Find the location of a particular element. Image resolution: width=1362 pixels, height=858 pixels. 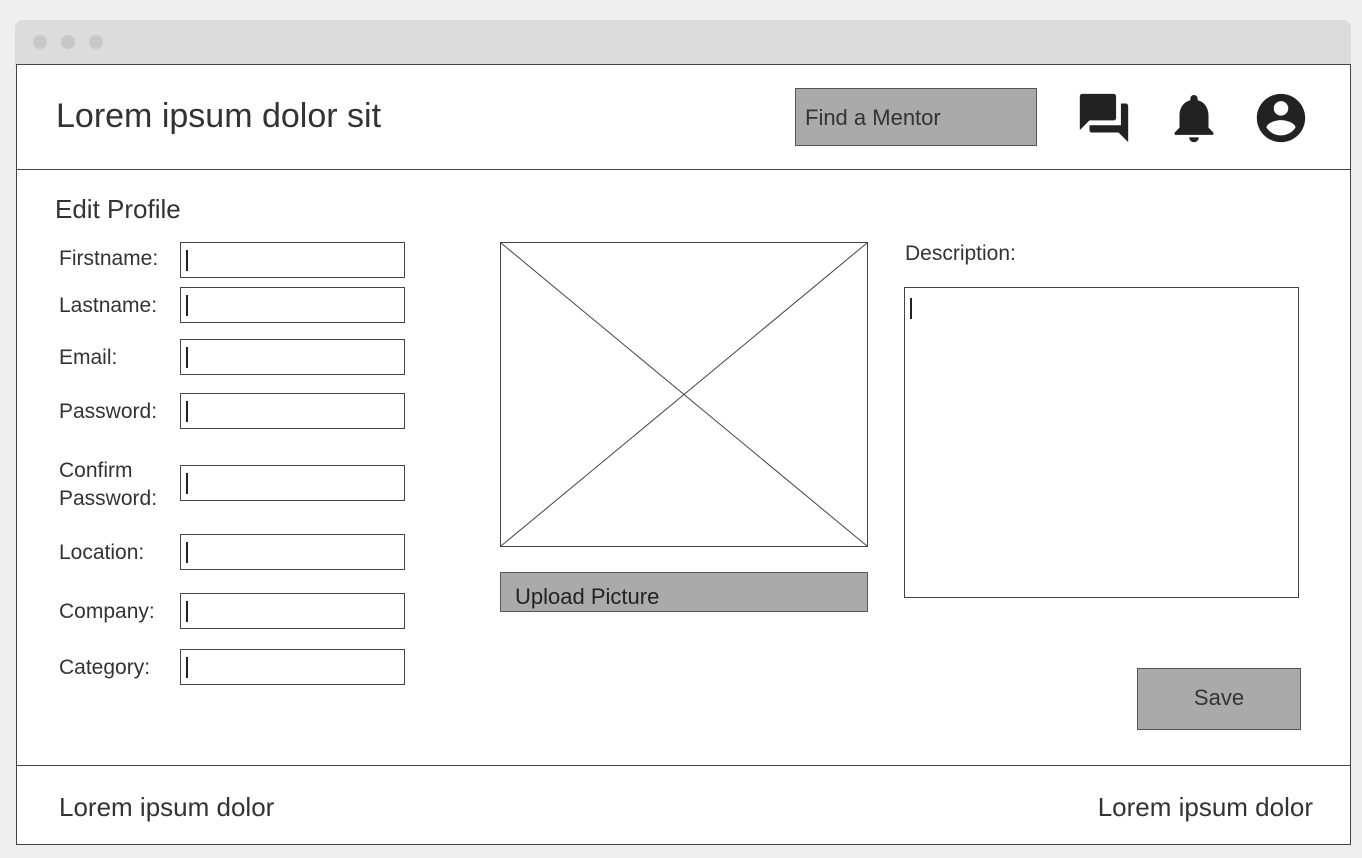

confirm-password-label-line1: Confirm is located at coordinates (96, 470).